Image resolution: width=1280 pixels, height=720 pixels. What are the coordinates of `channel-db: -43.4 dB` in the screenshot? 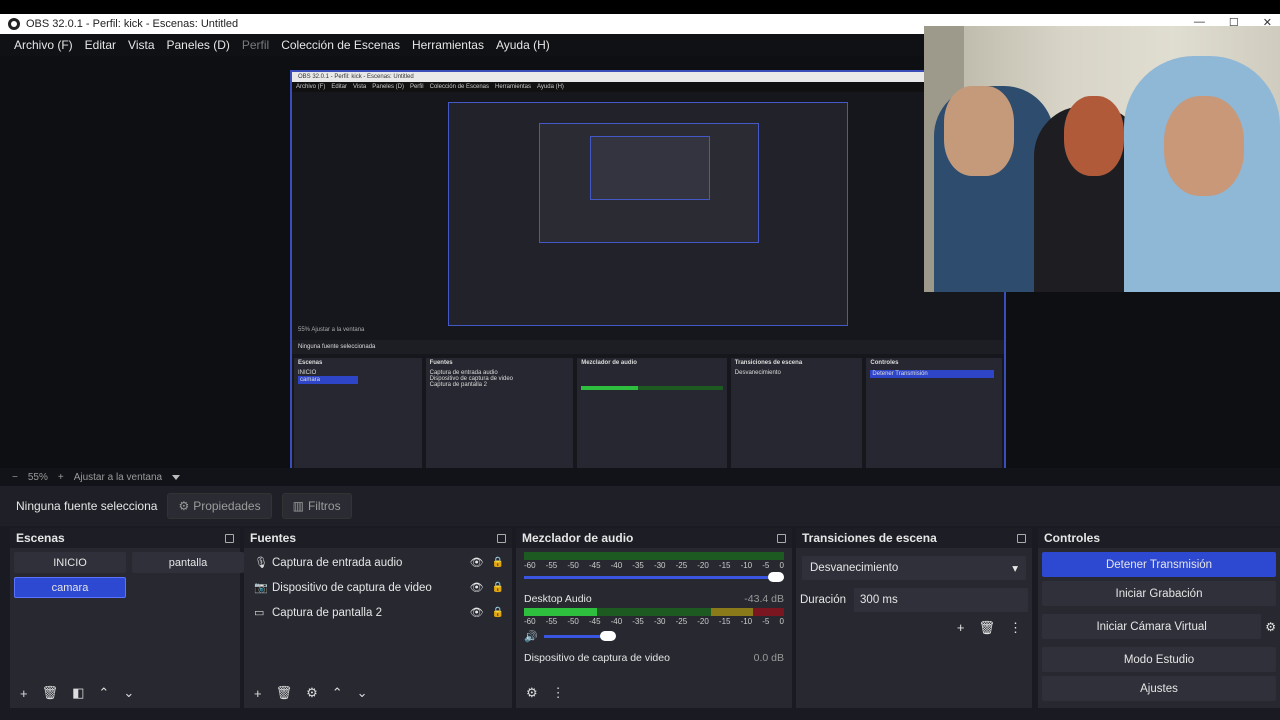 It's located at (764, 599).